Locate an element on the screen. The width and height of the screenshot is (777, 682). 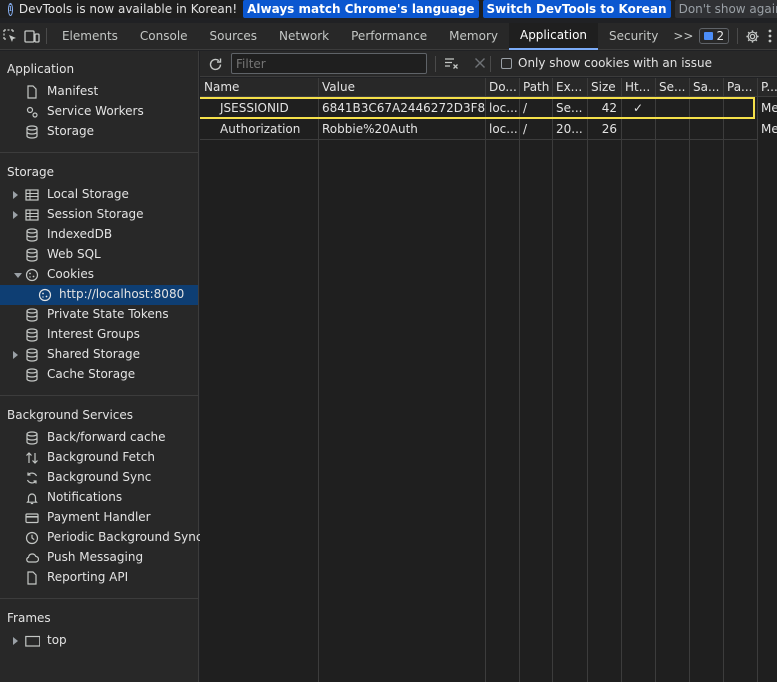
collapse-arrow-icon is located at coordinates (18, 275).